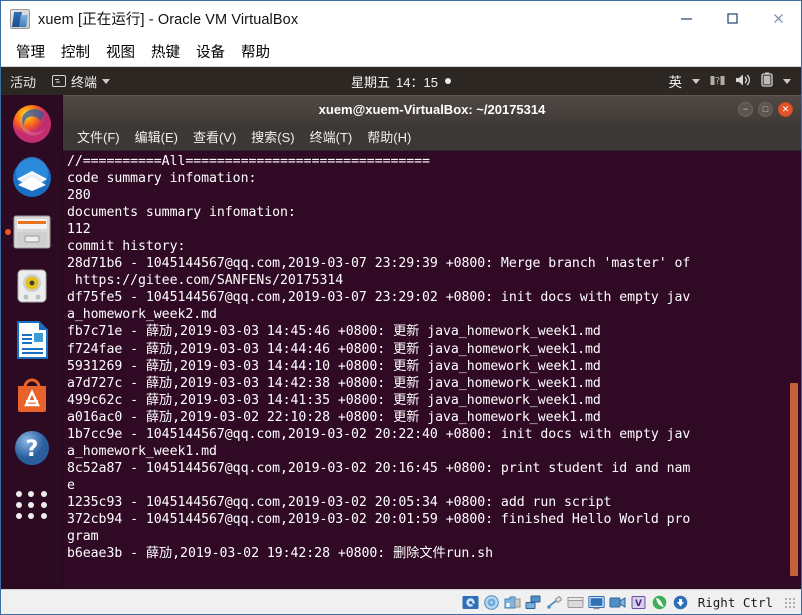 Image resolution: width=802 pixels, height=615 pixels. Describe the element at coordinates (794, 479) in the screenshot. I see `terminal-scrollbar-thumb` at that location.